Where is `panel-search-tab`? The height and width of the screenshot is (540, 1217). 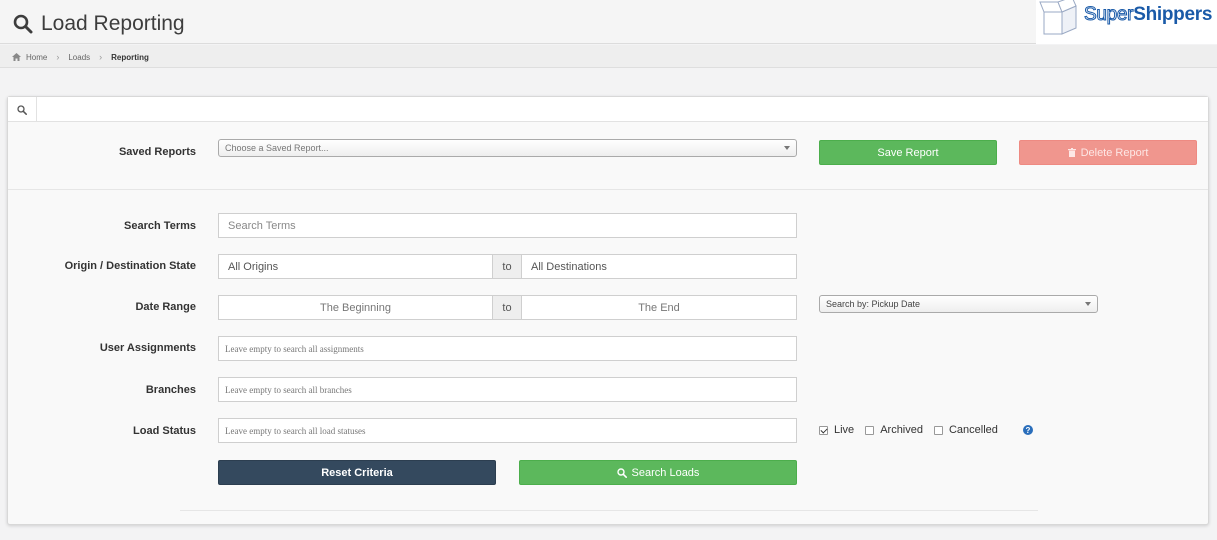
panel-search-tab is located at coordinates (22, 109).